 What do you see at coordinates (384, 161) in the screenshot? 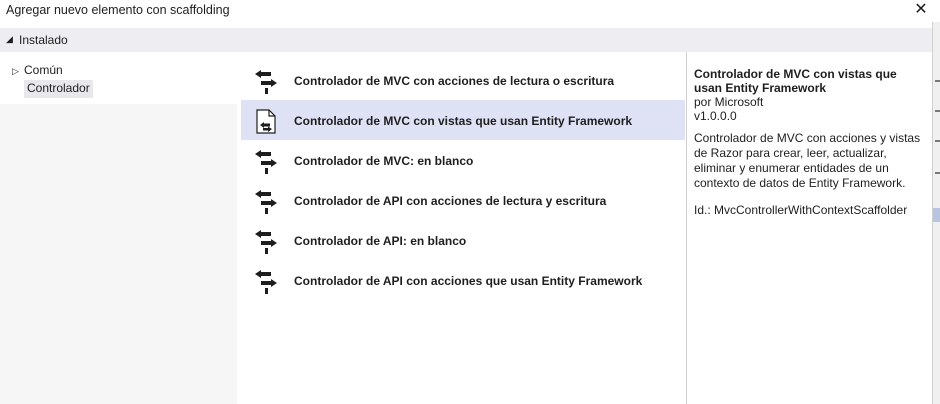
I see `template-label: Controlador de MVC: en blanco` at bounding box center [384, 161].